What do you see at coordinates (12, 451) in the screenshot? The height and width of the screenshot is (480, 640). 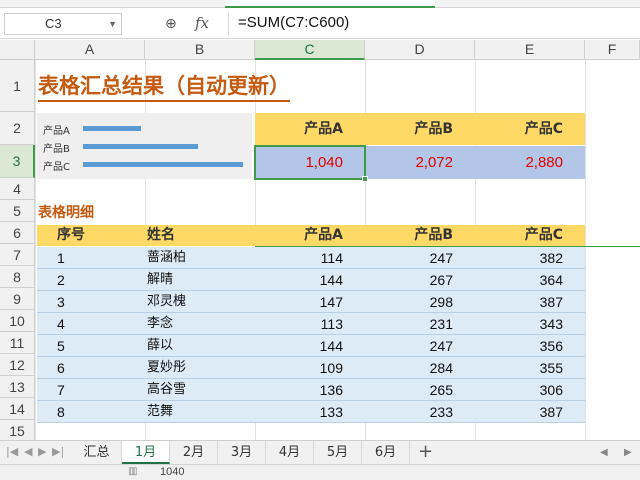 I see `first-sheet-icon: |◀` at bounding box center [12, 451].